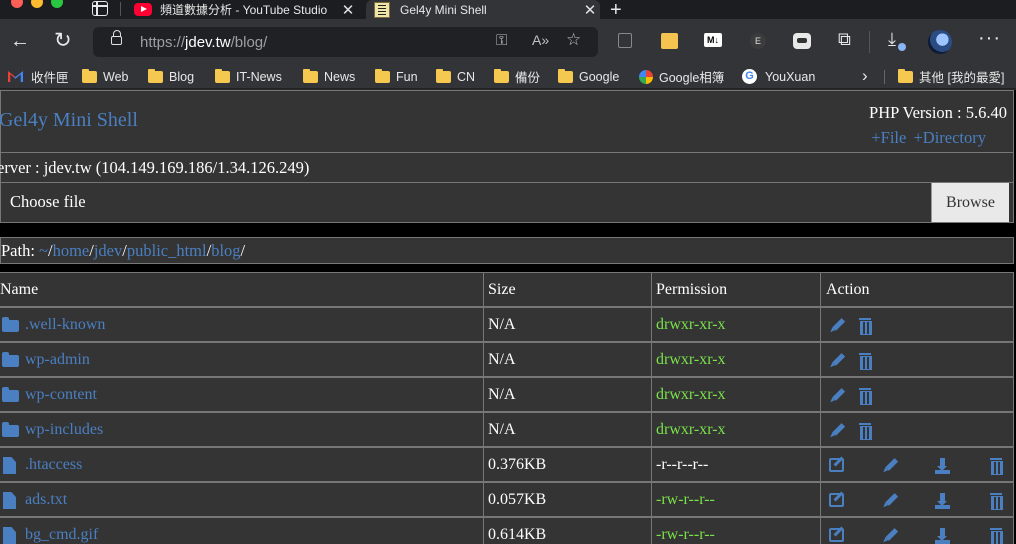  Describe the element at coordinates (20, 41) in the screenshot. I see `back-arrow-icon: ←` at that location.